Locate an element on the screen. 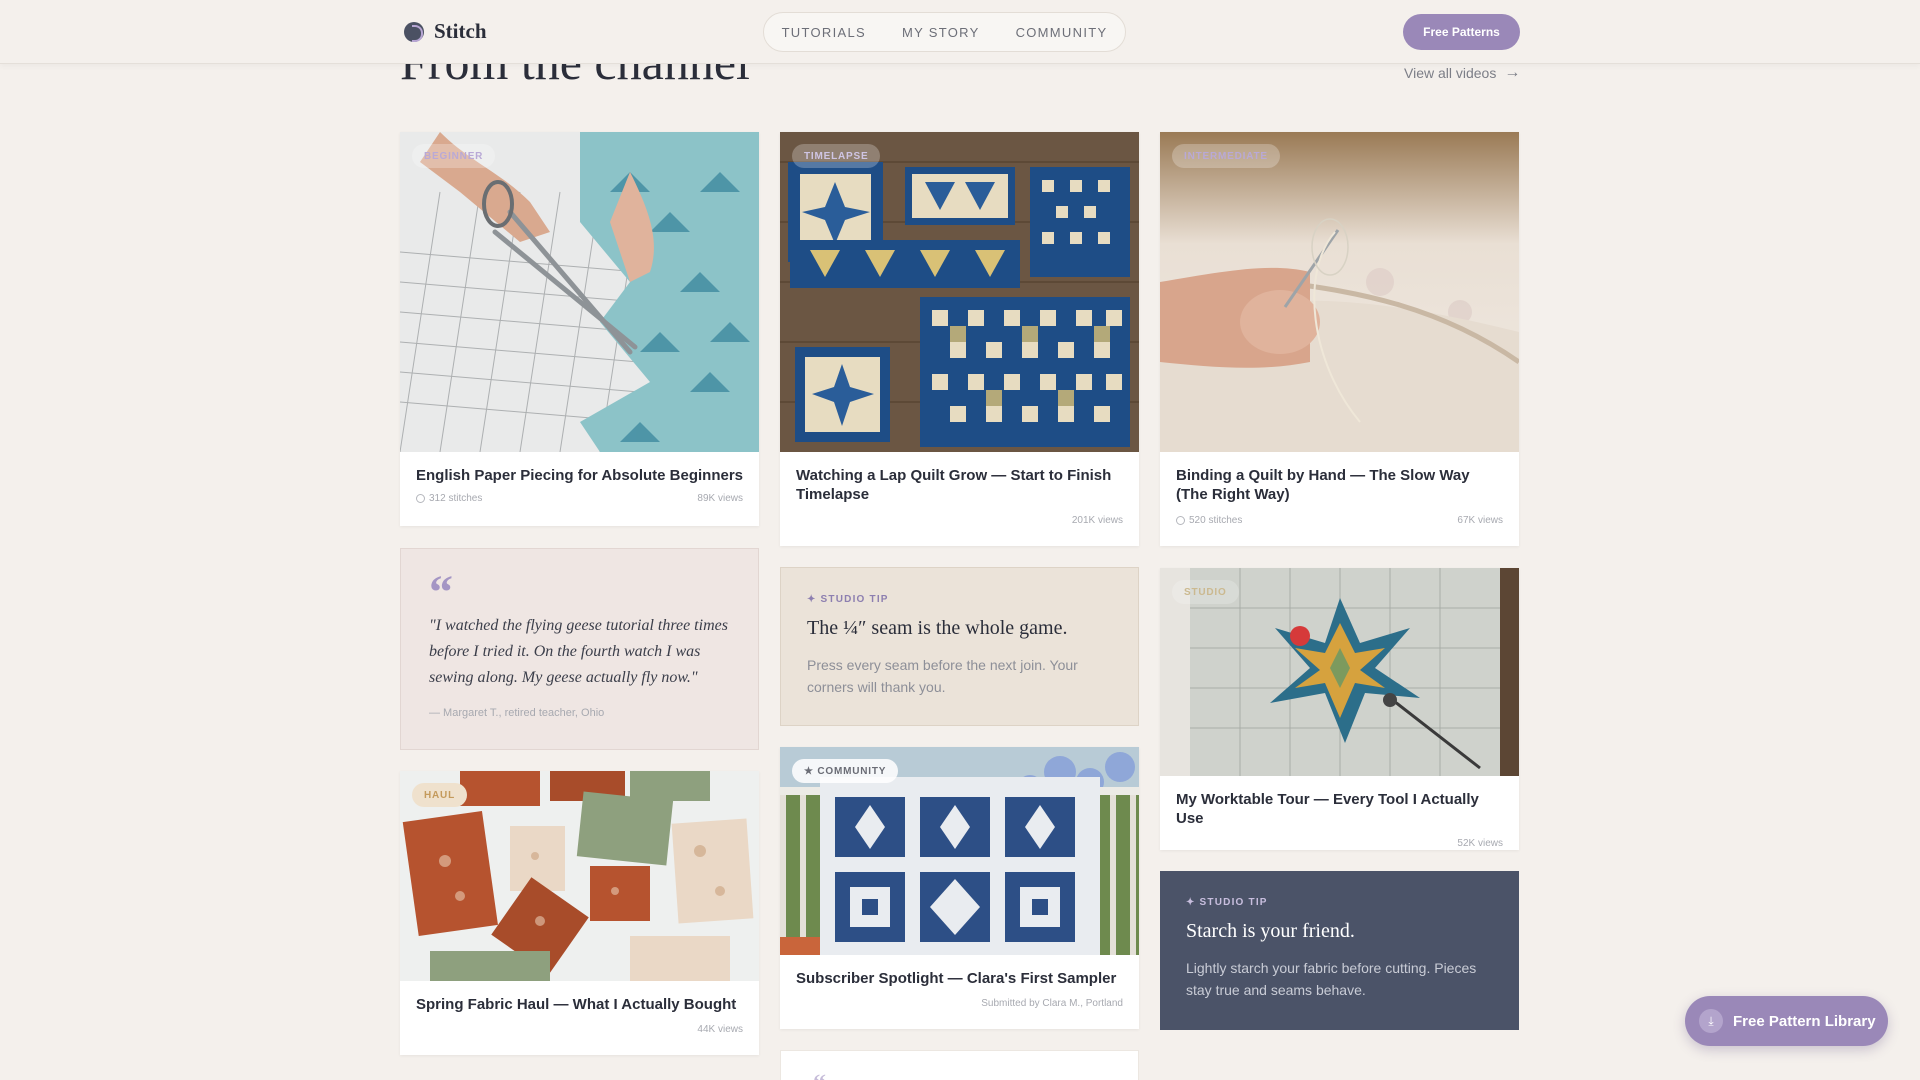  brand-name: Stitch is located at coordinates (460, 31).